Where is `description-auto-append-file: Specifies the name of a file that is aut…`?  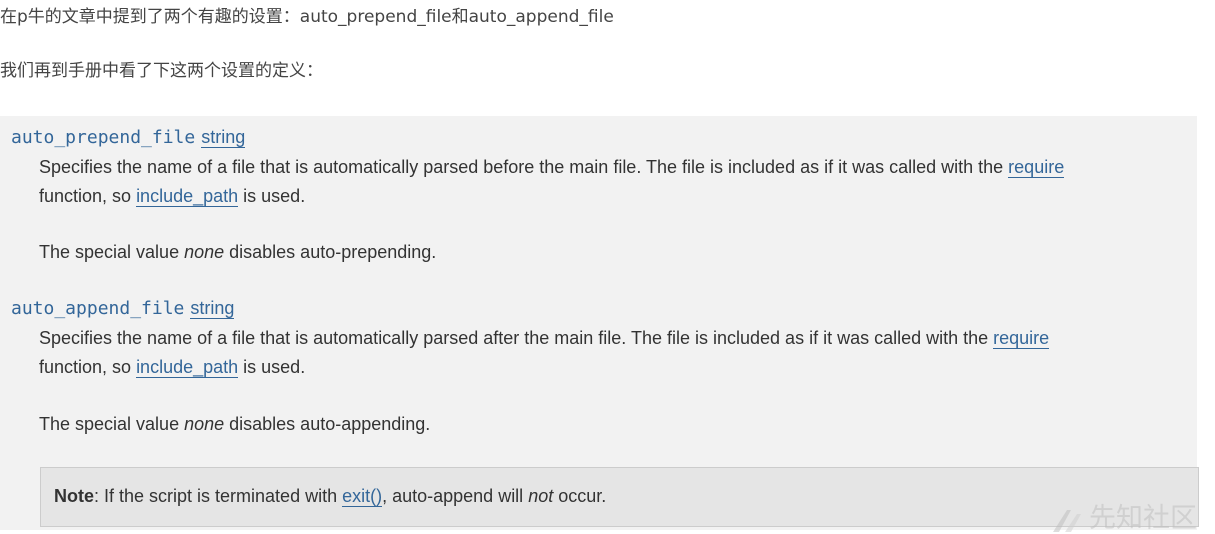
description-auto-append-file: Specifies the name of a file that is aut… is located at coordinates (544, 353).